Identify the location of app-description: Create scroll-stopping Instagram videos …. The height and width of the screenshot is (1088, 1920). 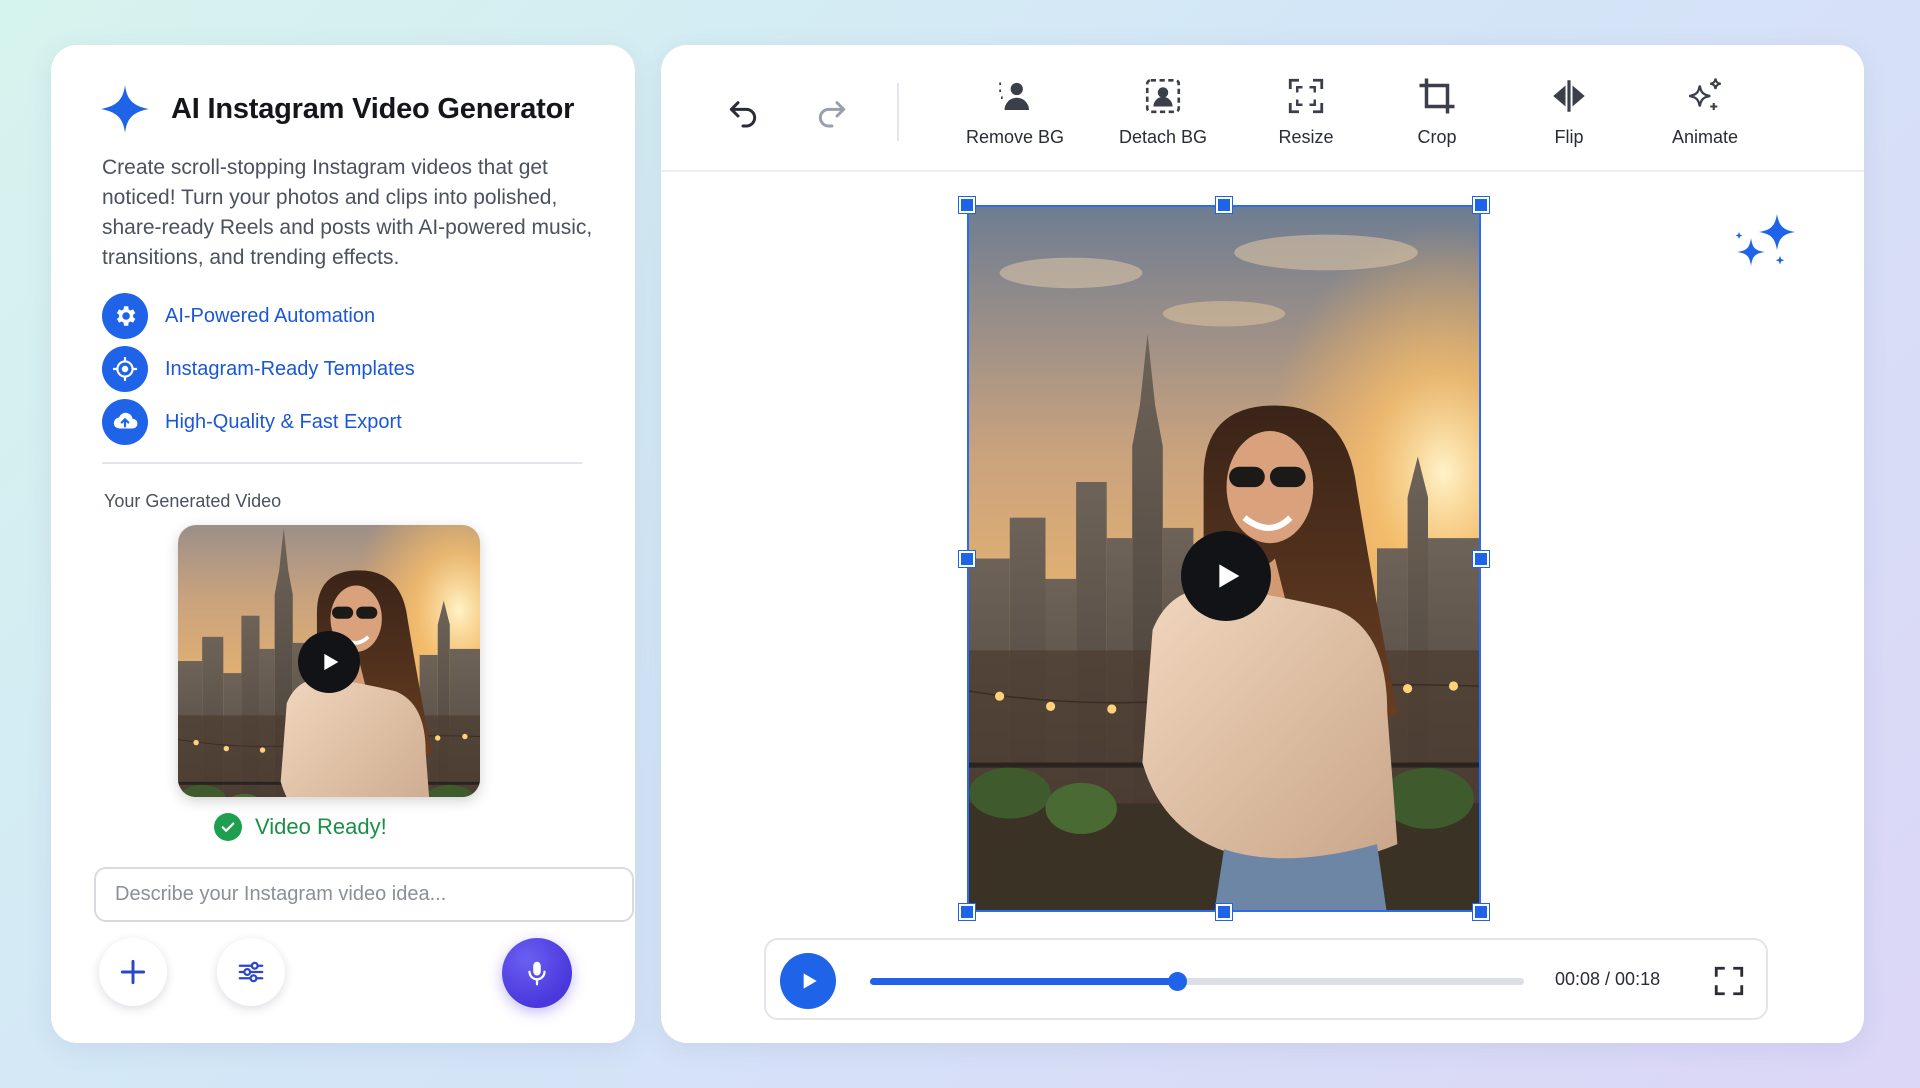
(347, 212).